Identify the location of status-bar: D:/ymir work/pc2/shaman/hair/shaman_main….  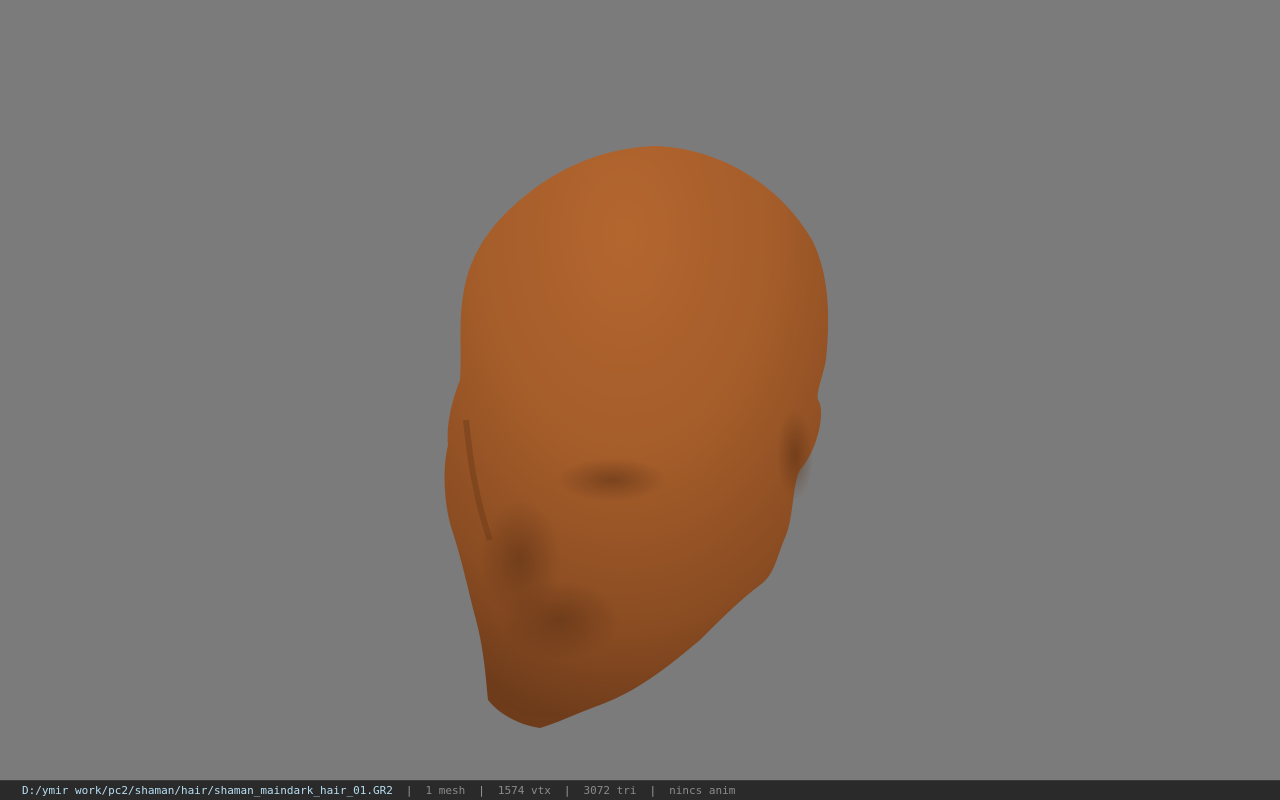
(640, 790).